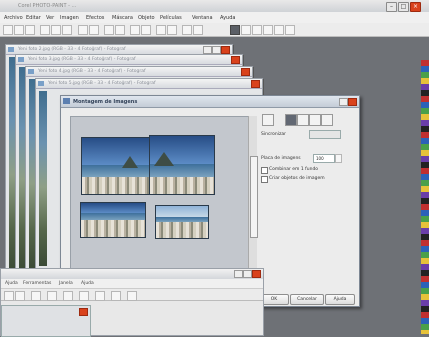 The image size is (429, 337). I want to click on mask-icon, so click(161, 30).